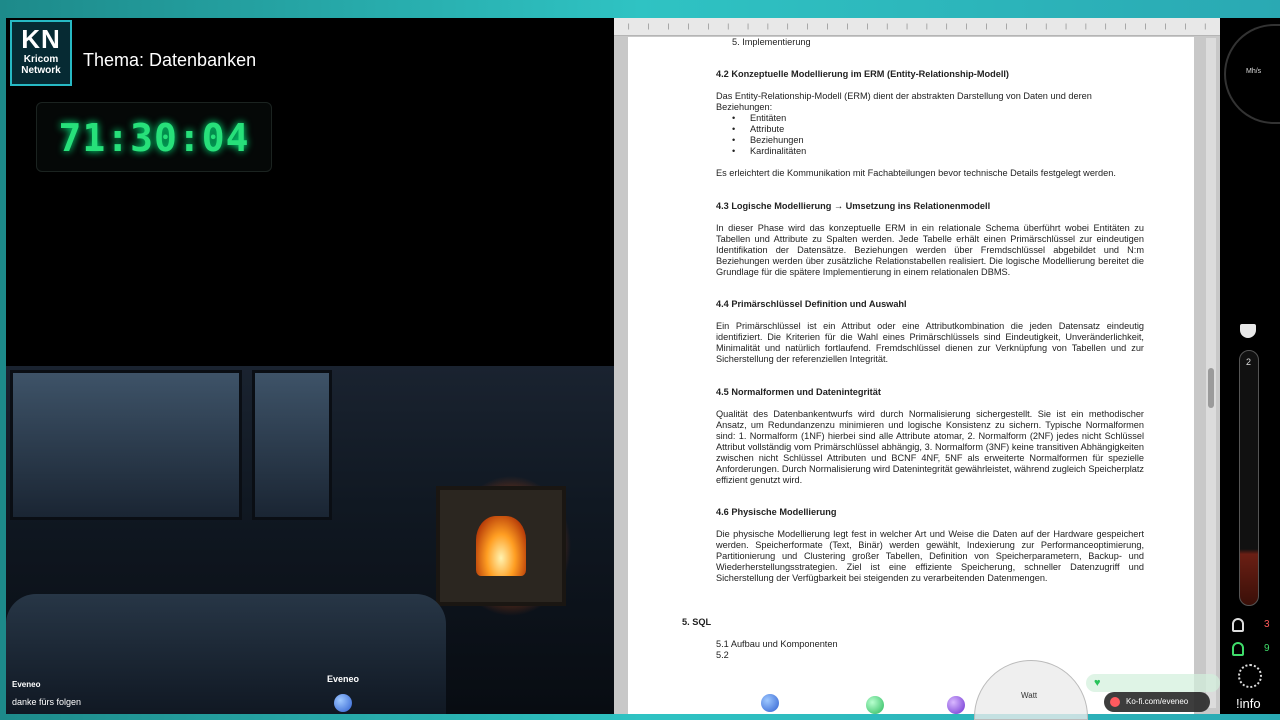 The width and height of the screenshot is (1280, 720). Describe the element at coordinates (1267, 624) in the screenshot. I see `stat-value: 3` at that location.